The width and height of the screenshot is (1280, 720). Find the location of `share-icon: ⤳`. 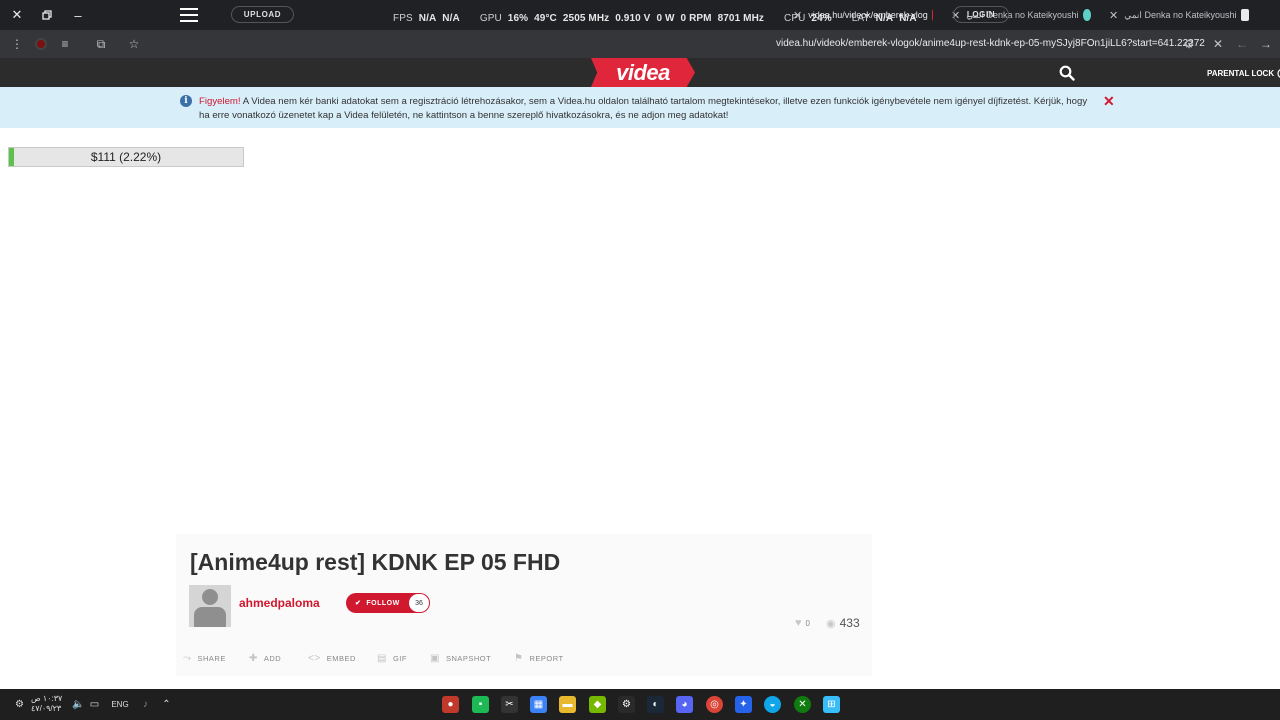

share-icon: ⤳ is located at coordinates (187, 658).